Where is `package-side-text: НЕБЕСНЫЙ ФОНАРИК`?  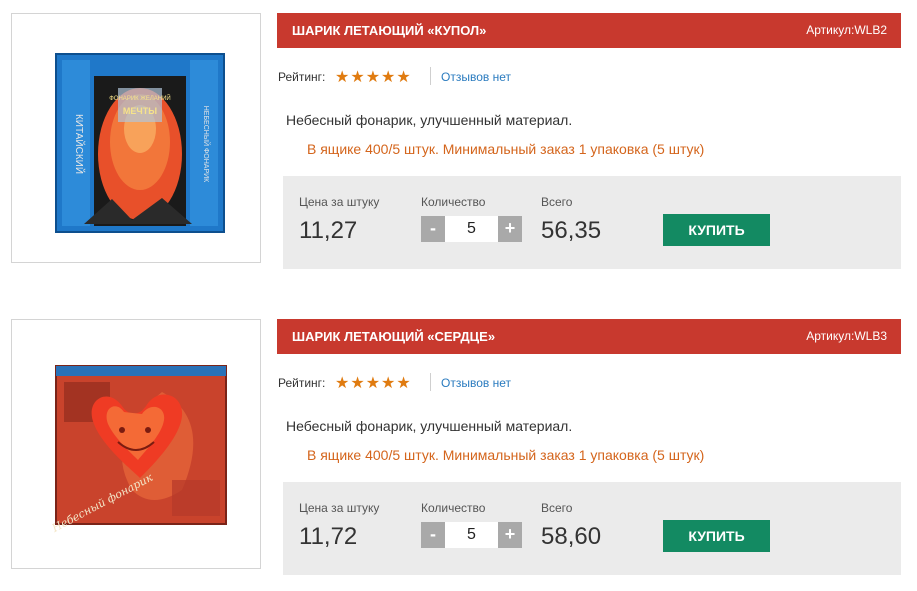
package-side-text: НЕБЕСНЫЙ ФОНАРИК is located at coordinates (206, 144).